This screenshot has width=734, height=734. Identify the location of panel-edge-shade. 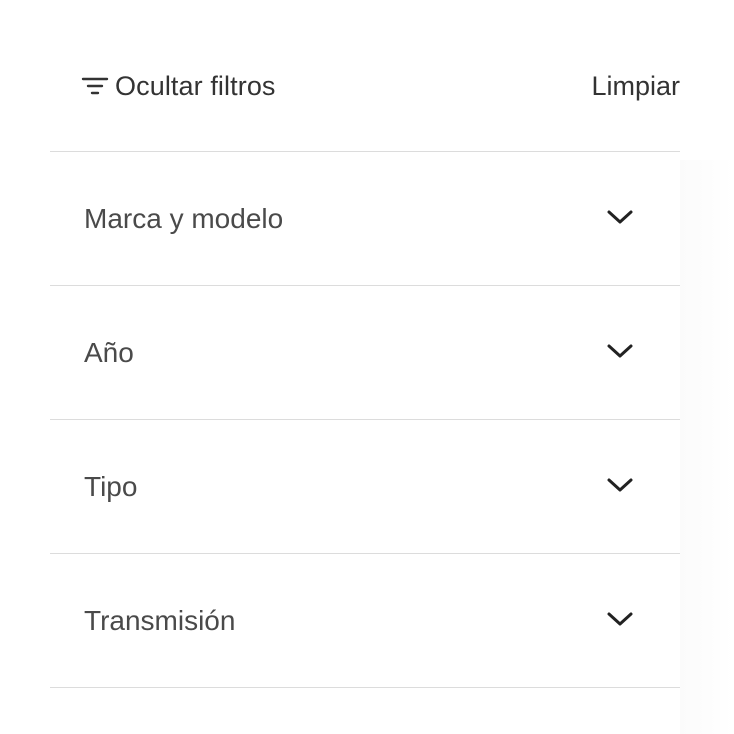
(707, 447).